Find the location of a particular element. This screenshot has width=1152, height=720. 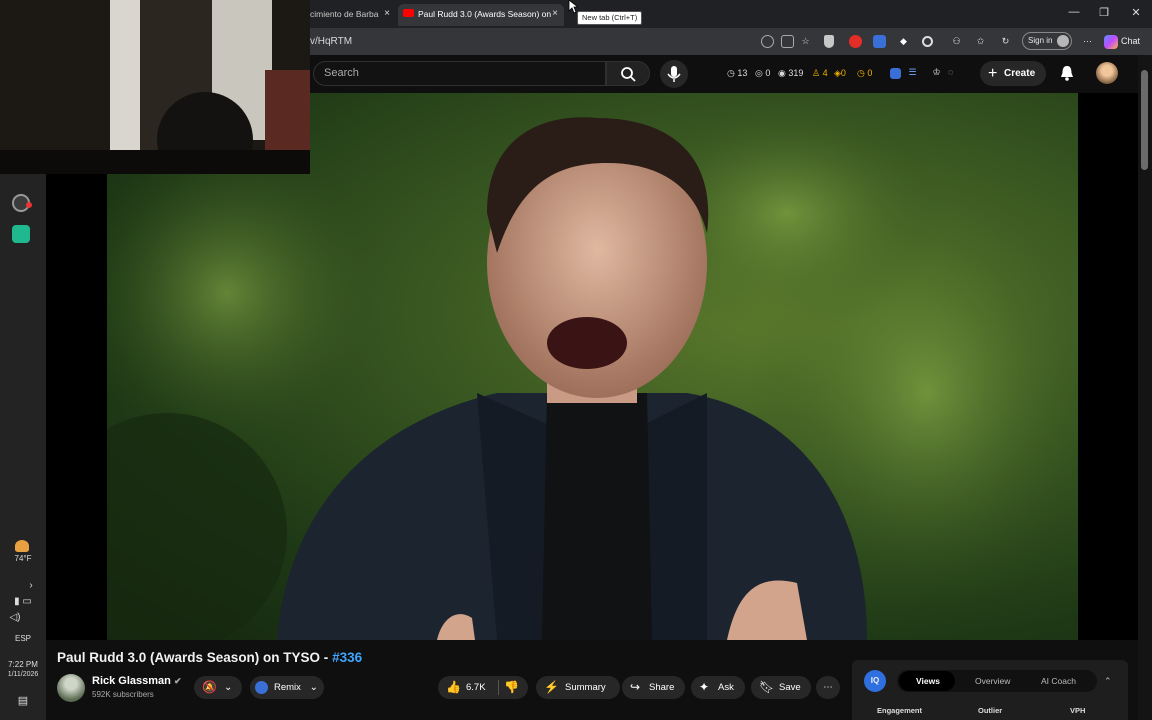

diamond-extension-icon: ◆ is located at coordinates (903, 41).